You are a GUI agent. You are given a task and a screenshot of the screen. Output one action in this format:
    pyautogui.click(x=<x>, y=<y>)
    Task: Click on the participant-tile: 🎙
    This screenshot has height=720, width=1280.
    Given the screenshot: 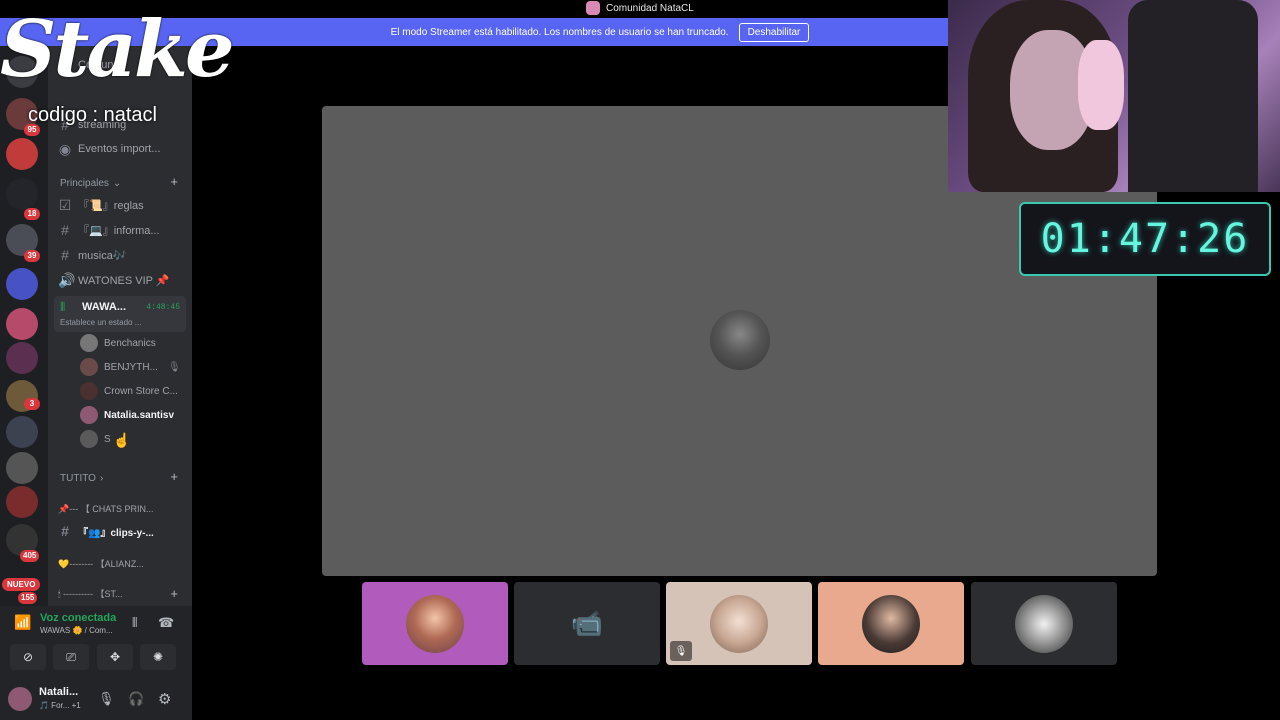 What is the action you would take?
    pyautogui.click(x=739, y=623)
    